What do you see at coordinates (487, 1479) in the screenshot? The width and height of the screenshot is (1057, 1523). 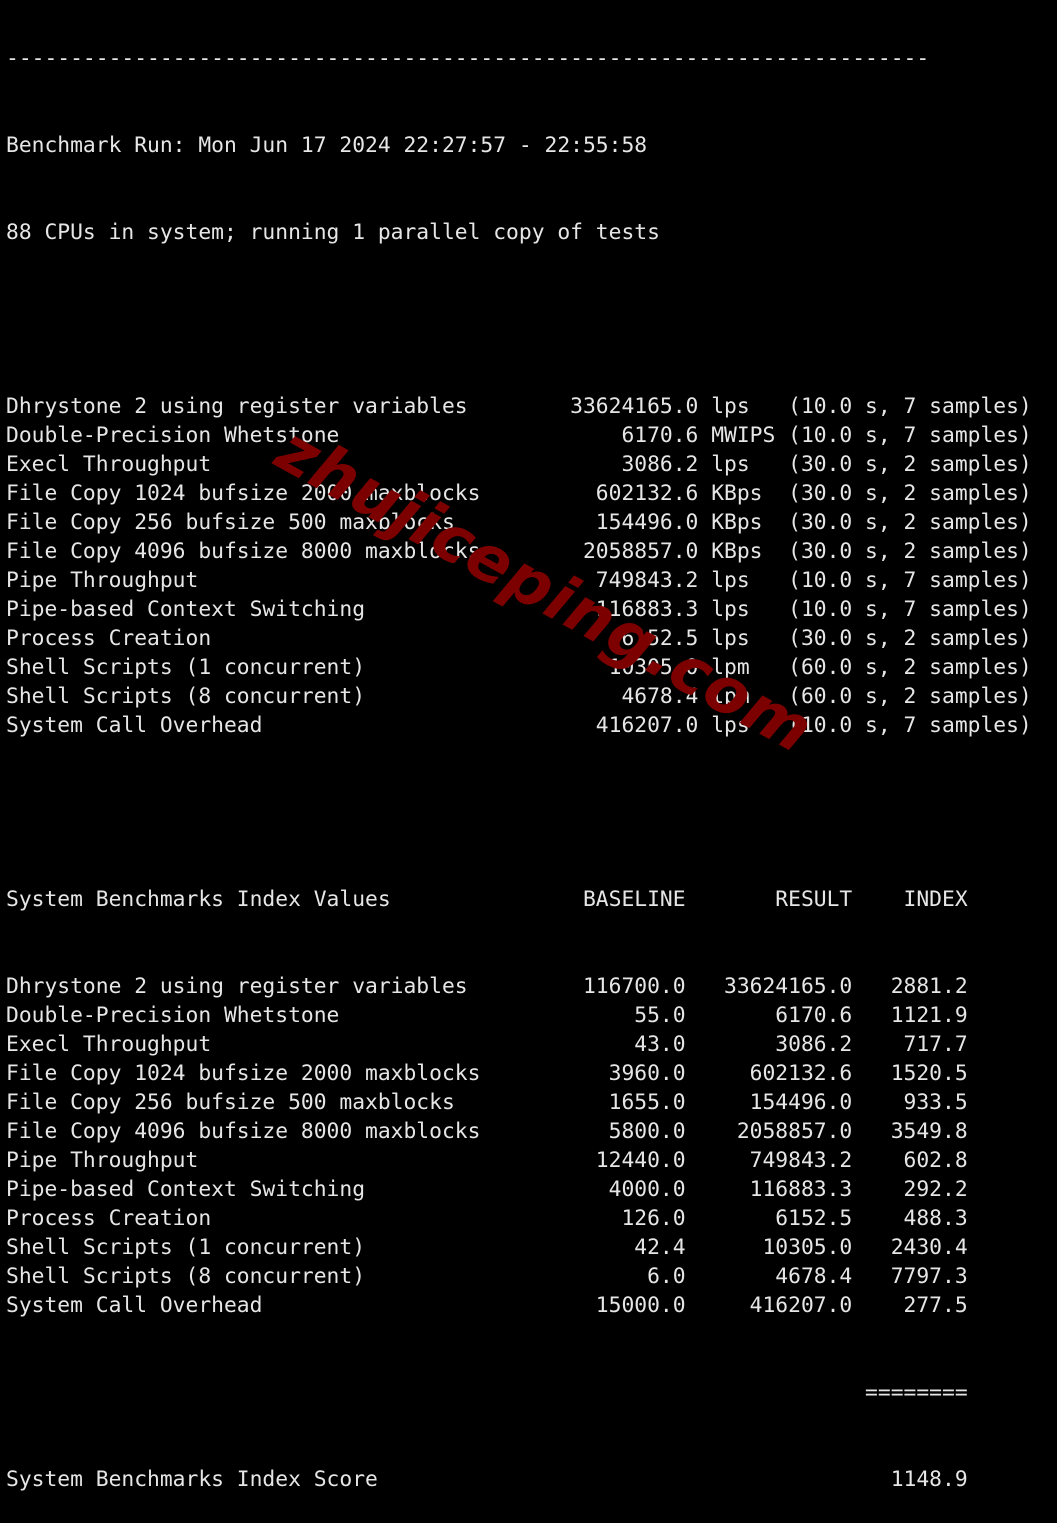 I see `index-score-line: System Benchmarks Index Score 1148.9` at bounding box center [487, 1479].